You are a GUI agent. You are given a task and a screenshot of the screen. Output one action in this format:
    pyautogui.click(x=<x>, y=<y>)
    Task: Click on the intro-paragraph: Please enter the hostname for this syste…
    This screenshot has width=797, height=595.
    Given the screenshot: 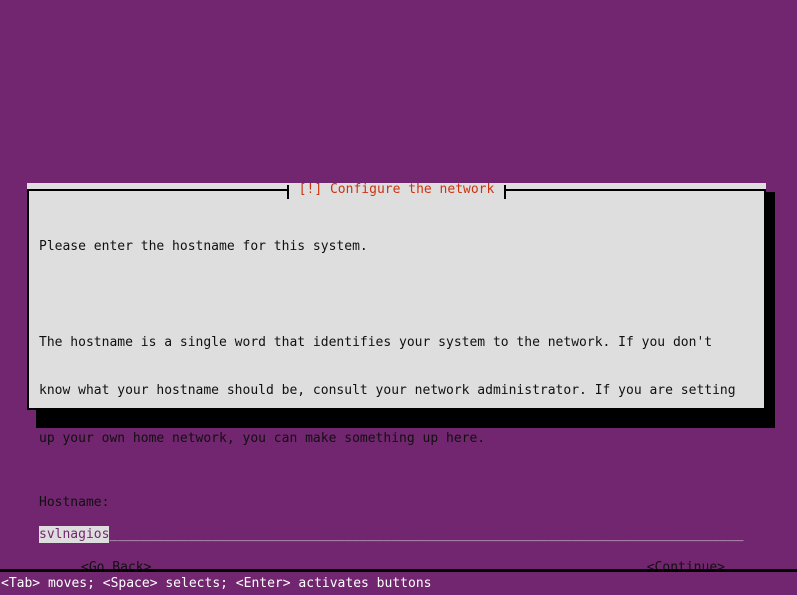 What is the action you would take?
    pyautogui.click(x=396, y=247)
    